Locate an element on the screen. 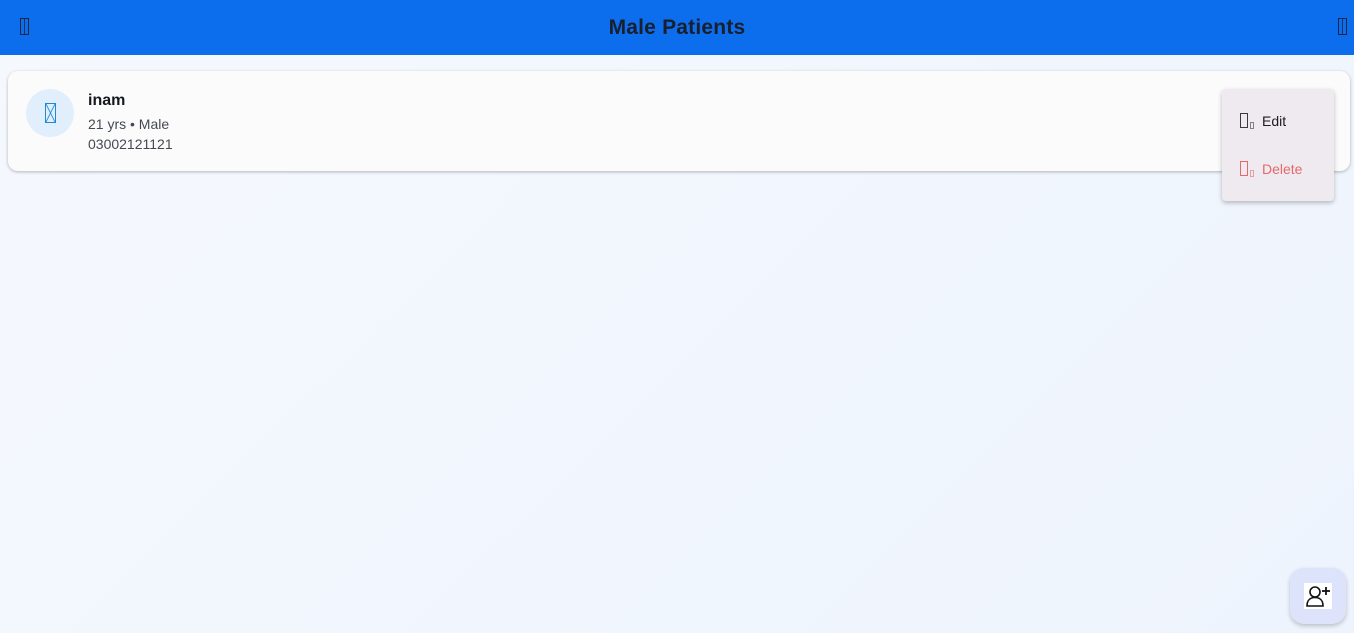 This screenshot has width=1354, height=633. more-vert-icon is located at coordinates (1342, 26).